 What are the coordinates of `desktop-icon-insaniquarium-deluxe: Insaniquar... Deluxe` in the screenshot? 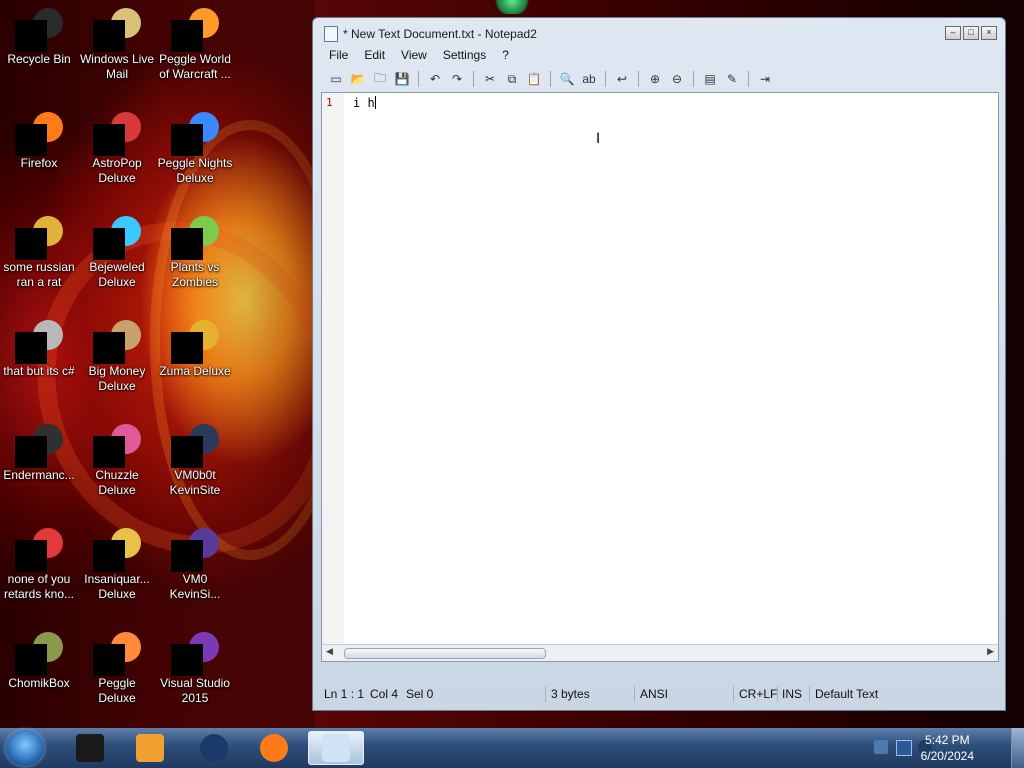 It's located at (117, 565).